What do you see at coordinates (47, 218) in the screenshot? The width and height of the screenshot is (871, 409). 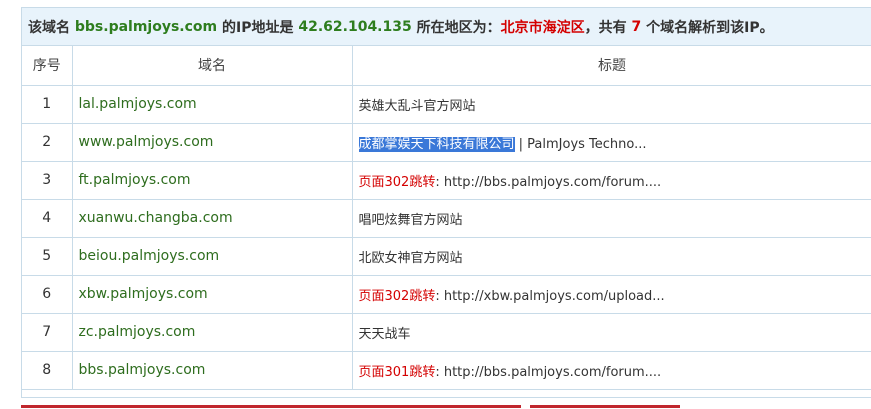 I see `row-index: 4` at bounding box center [47, 218].